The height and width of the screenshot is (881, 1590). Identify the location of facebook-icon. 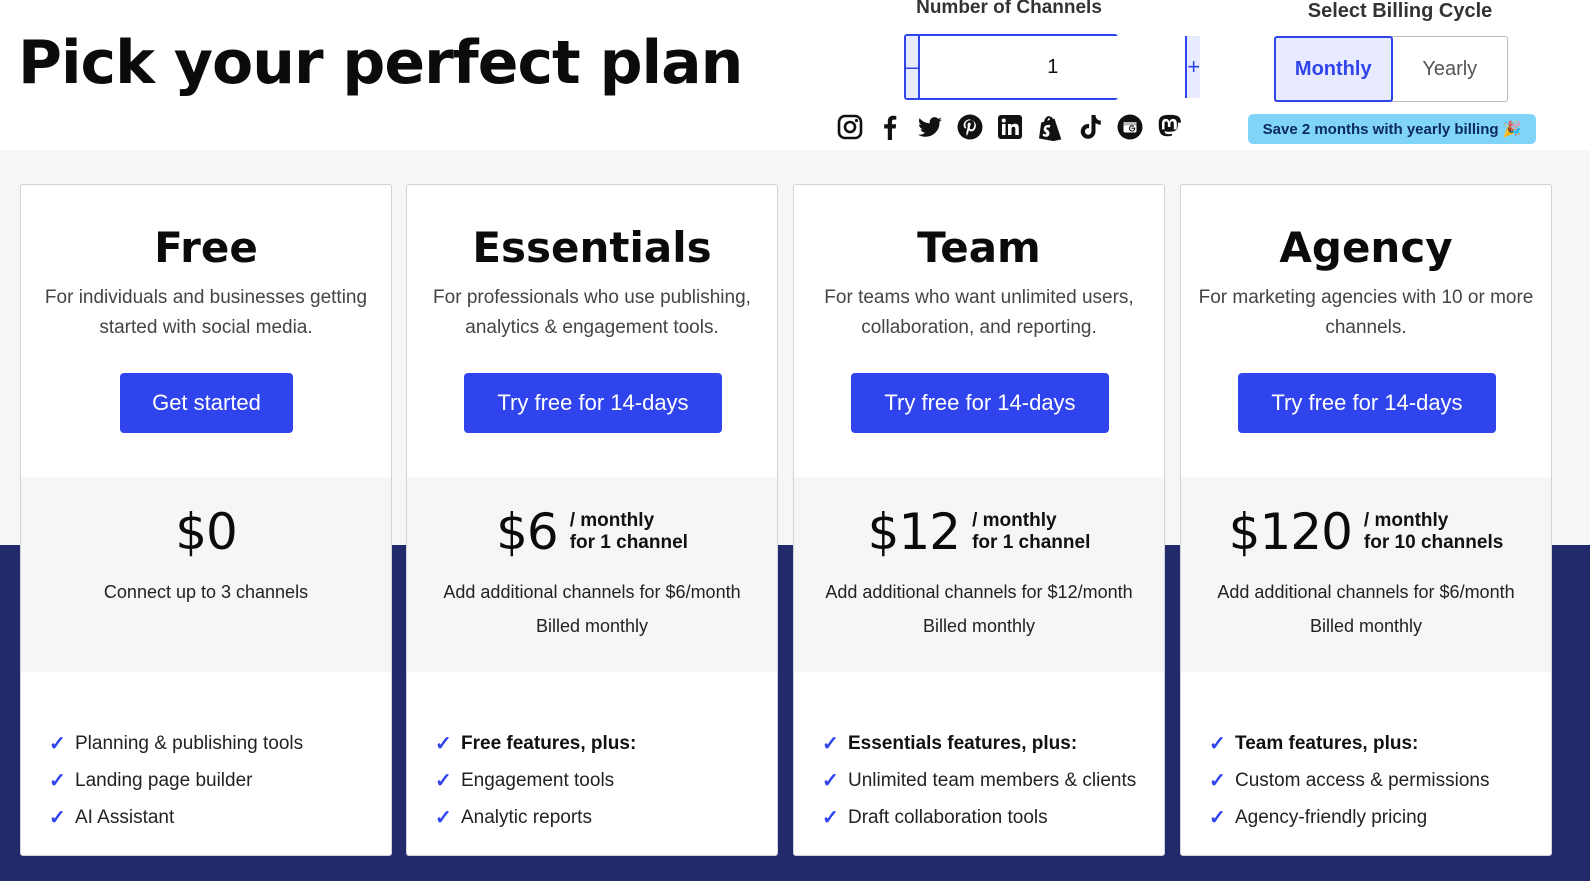
(890, 127).